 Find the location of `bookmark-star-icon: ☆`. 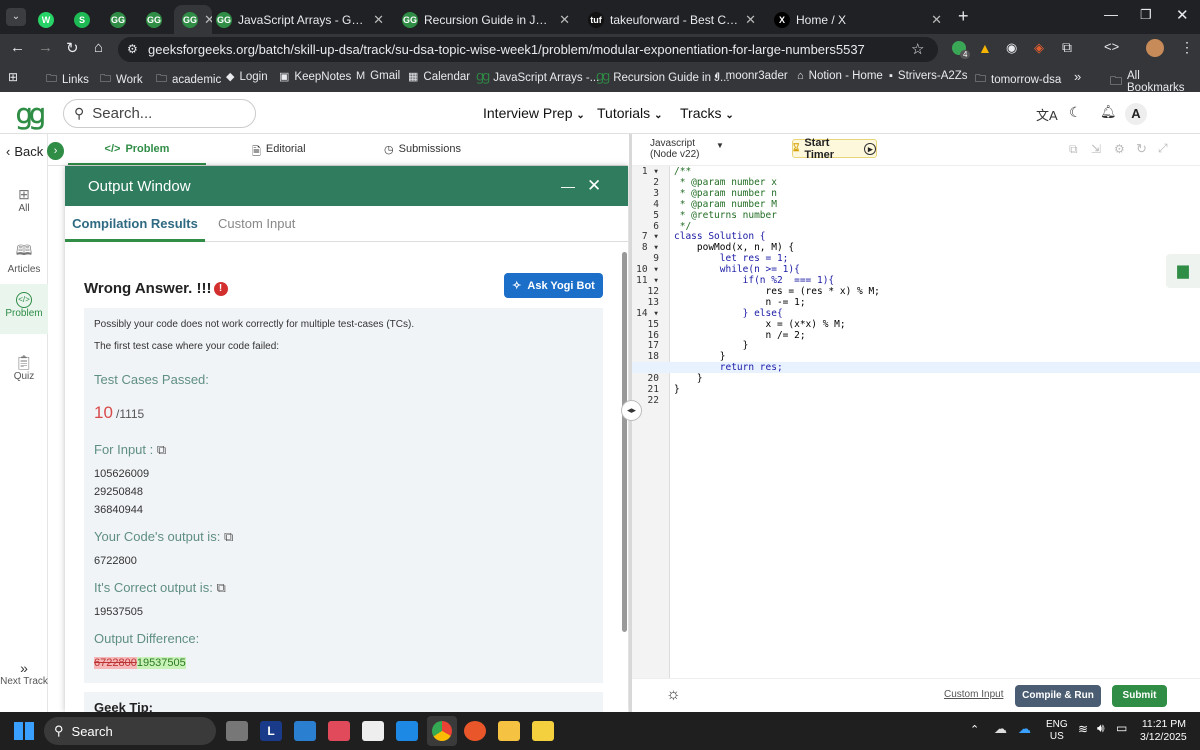

bookmark-star-icon: ☆ is located at coordinates (917, 49).